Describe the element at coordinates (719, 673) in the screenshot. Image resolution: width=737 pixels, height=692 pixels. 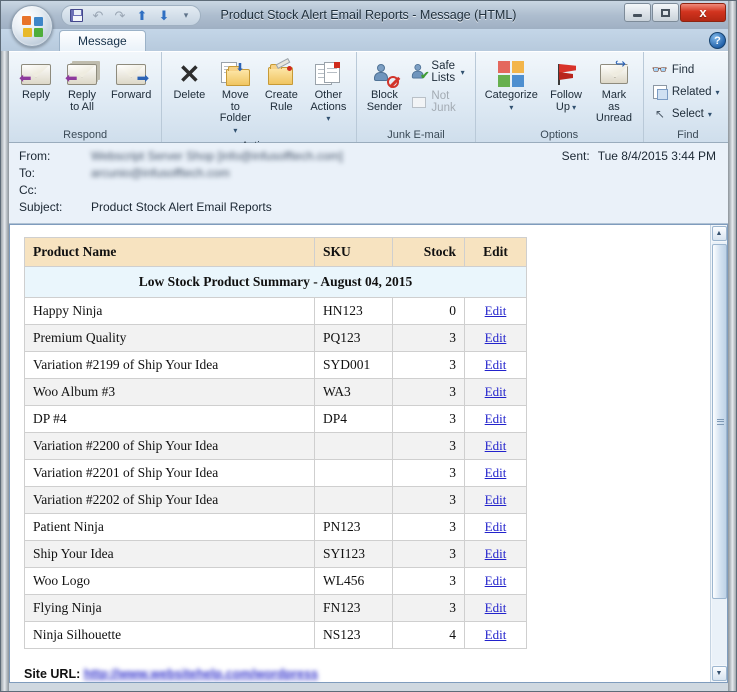
I see `scroll-down-button: ▼` at that location.